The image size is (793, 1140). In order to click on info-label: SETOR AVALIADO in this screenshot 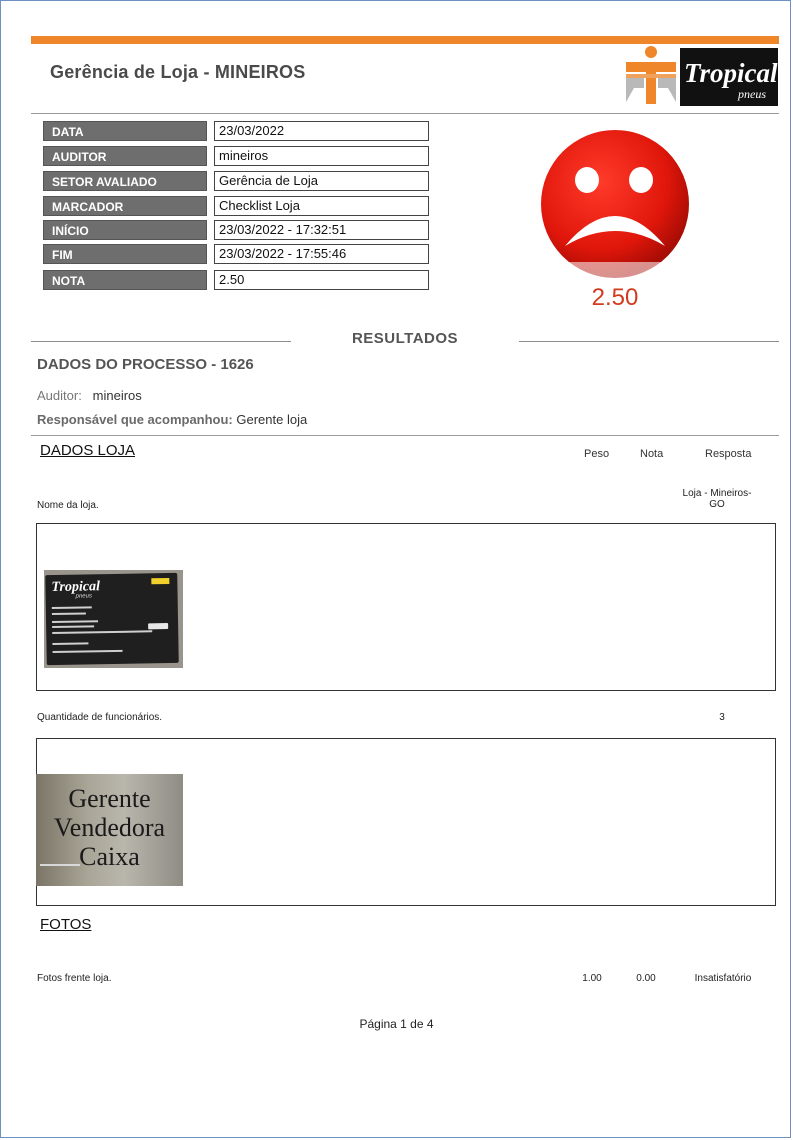, I will do `click(125, 181)`.